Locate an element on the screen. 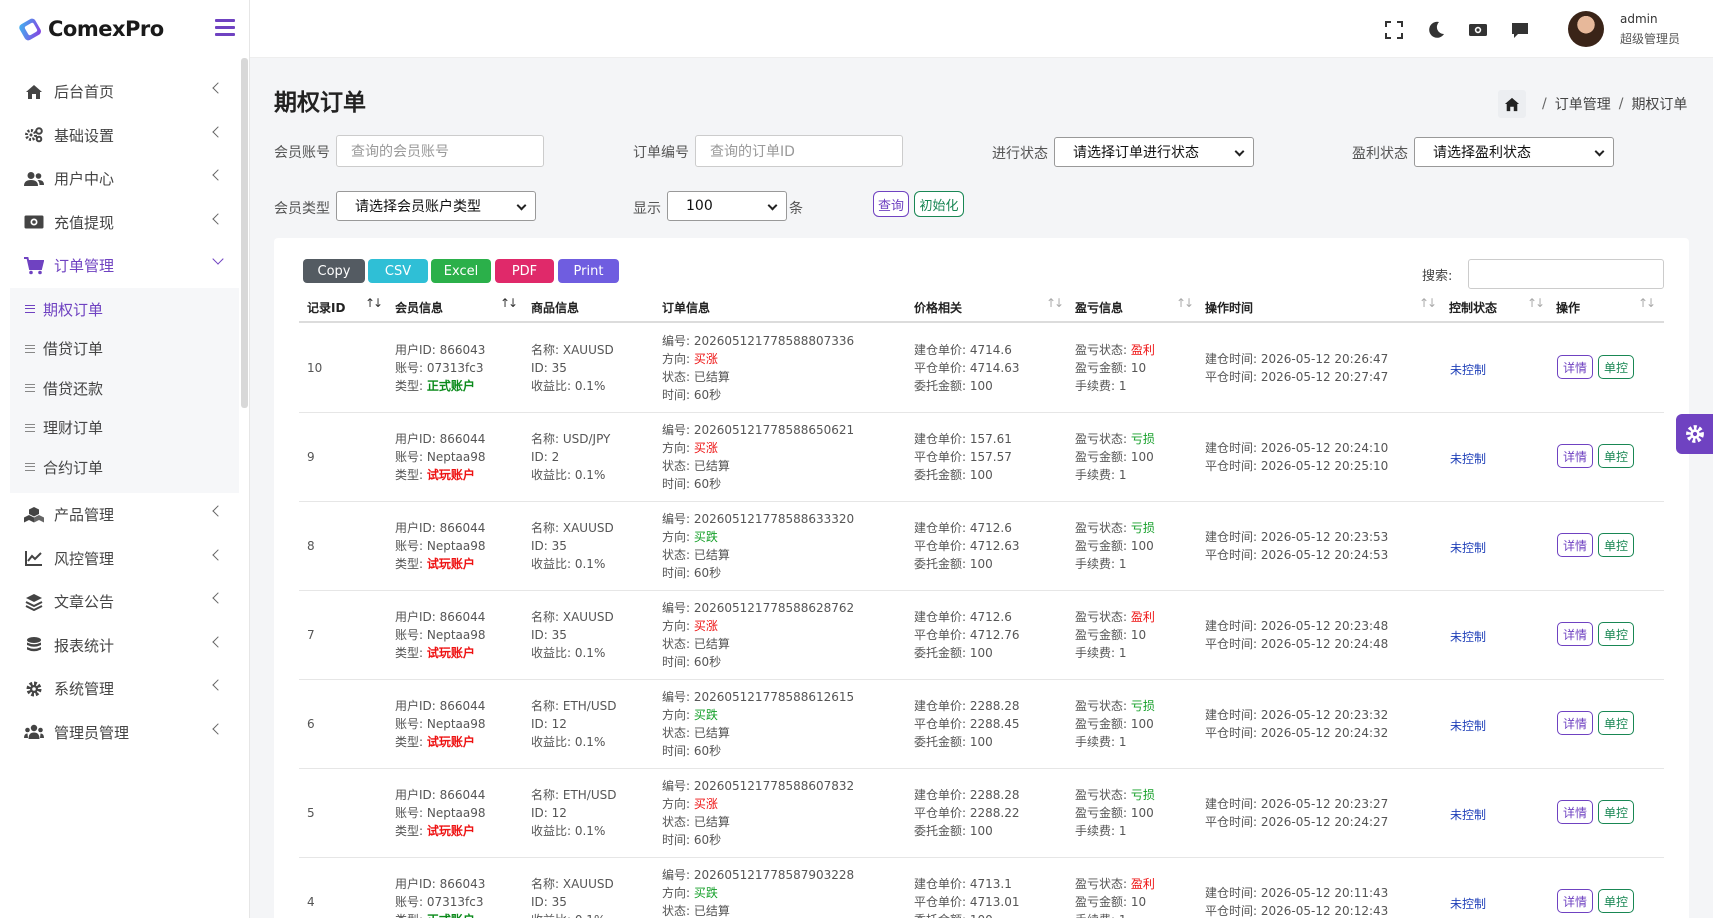  submenu-item-contract-orders: 合约订单 is located at coordinates (124, 468).